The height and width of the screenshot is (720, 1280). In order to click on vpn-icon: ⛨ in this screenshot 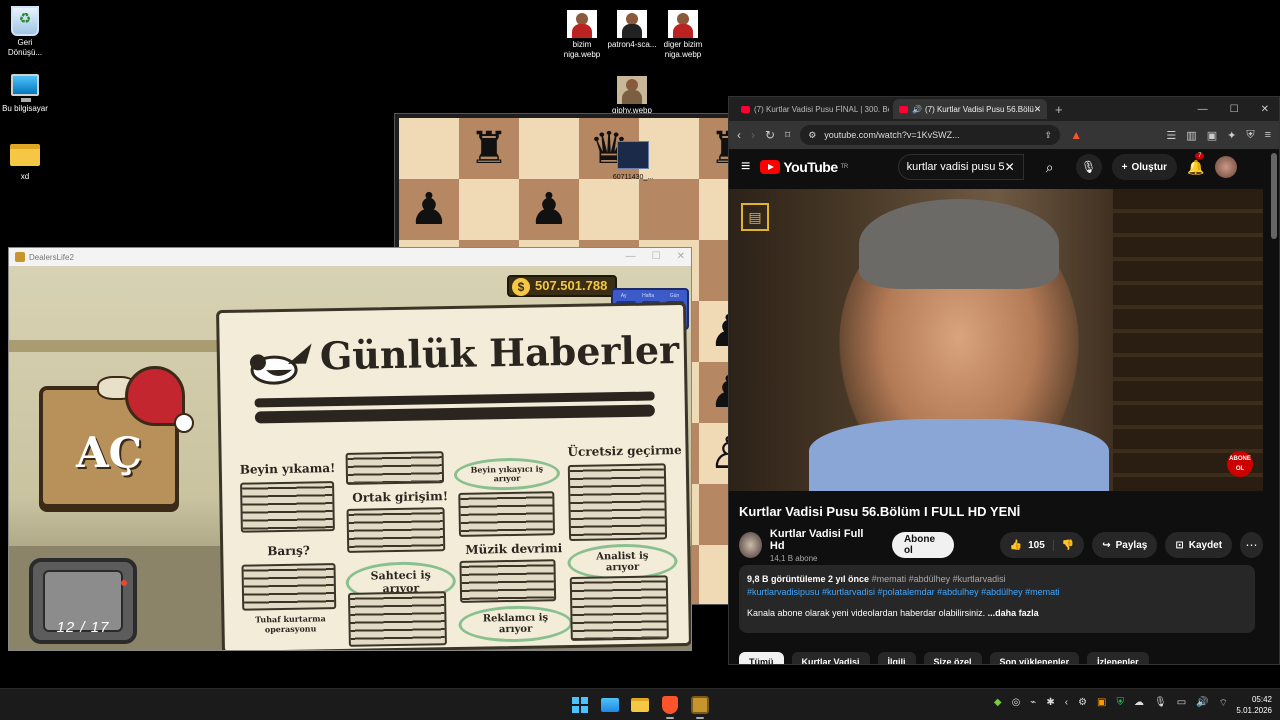, I will do `click(1250, 135)`.